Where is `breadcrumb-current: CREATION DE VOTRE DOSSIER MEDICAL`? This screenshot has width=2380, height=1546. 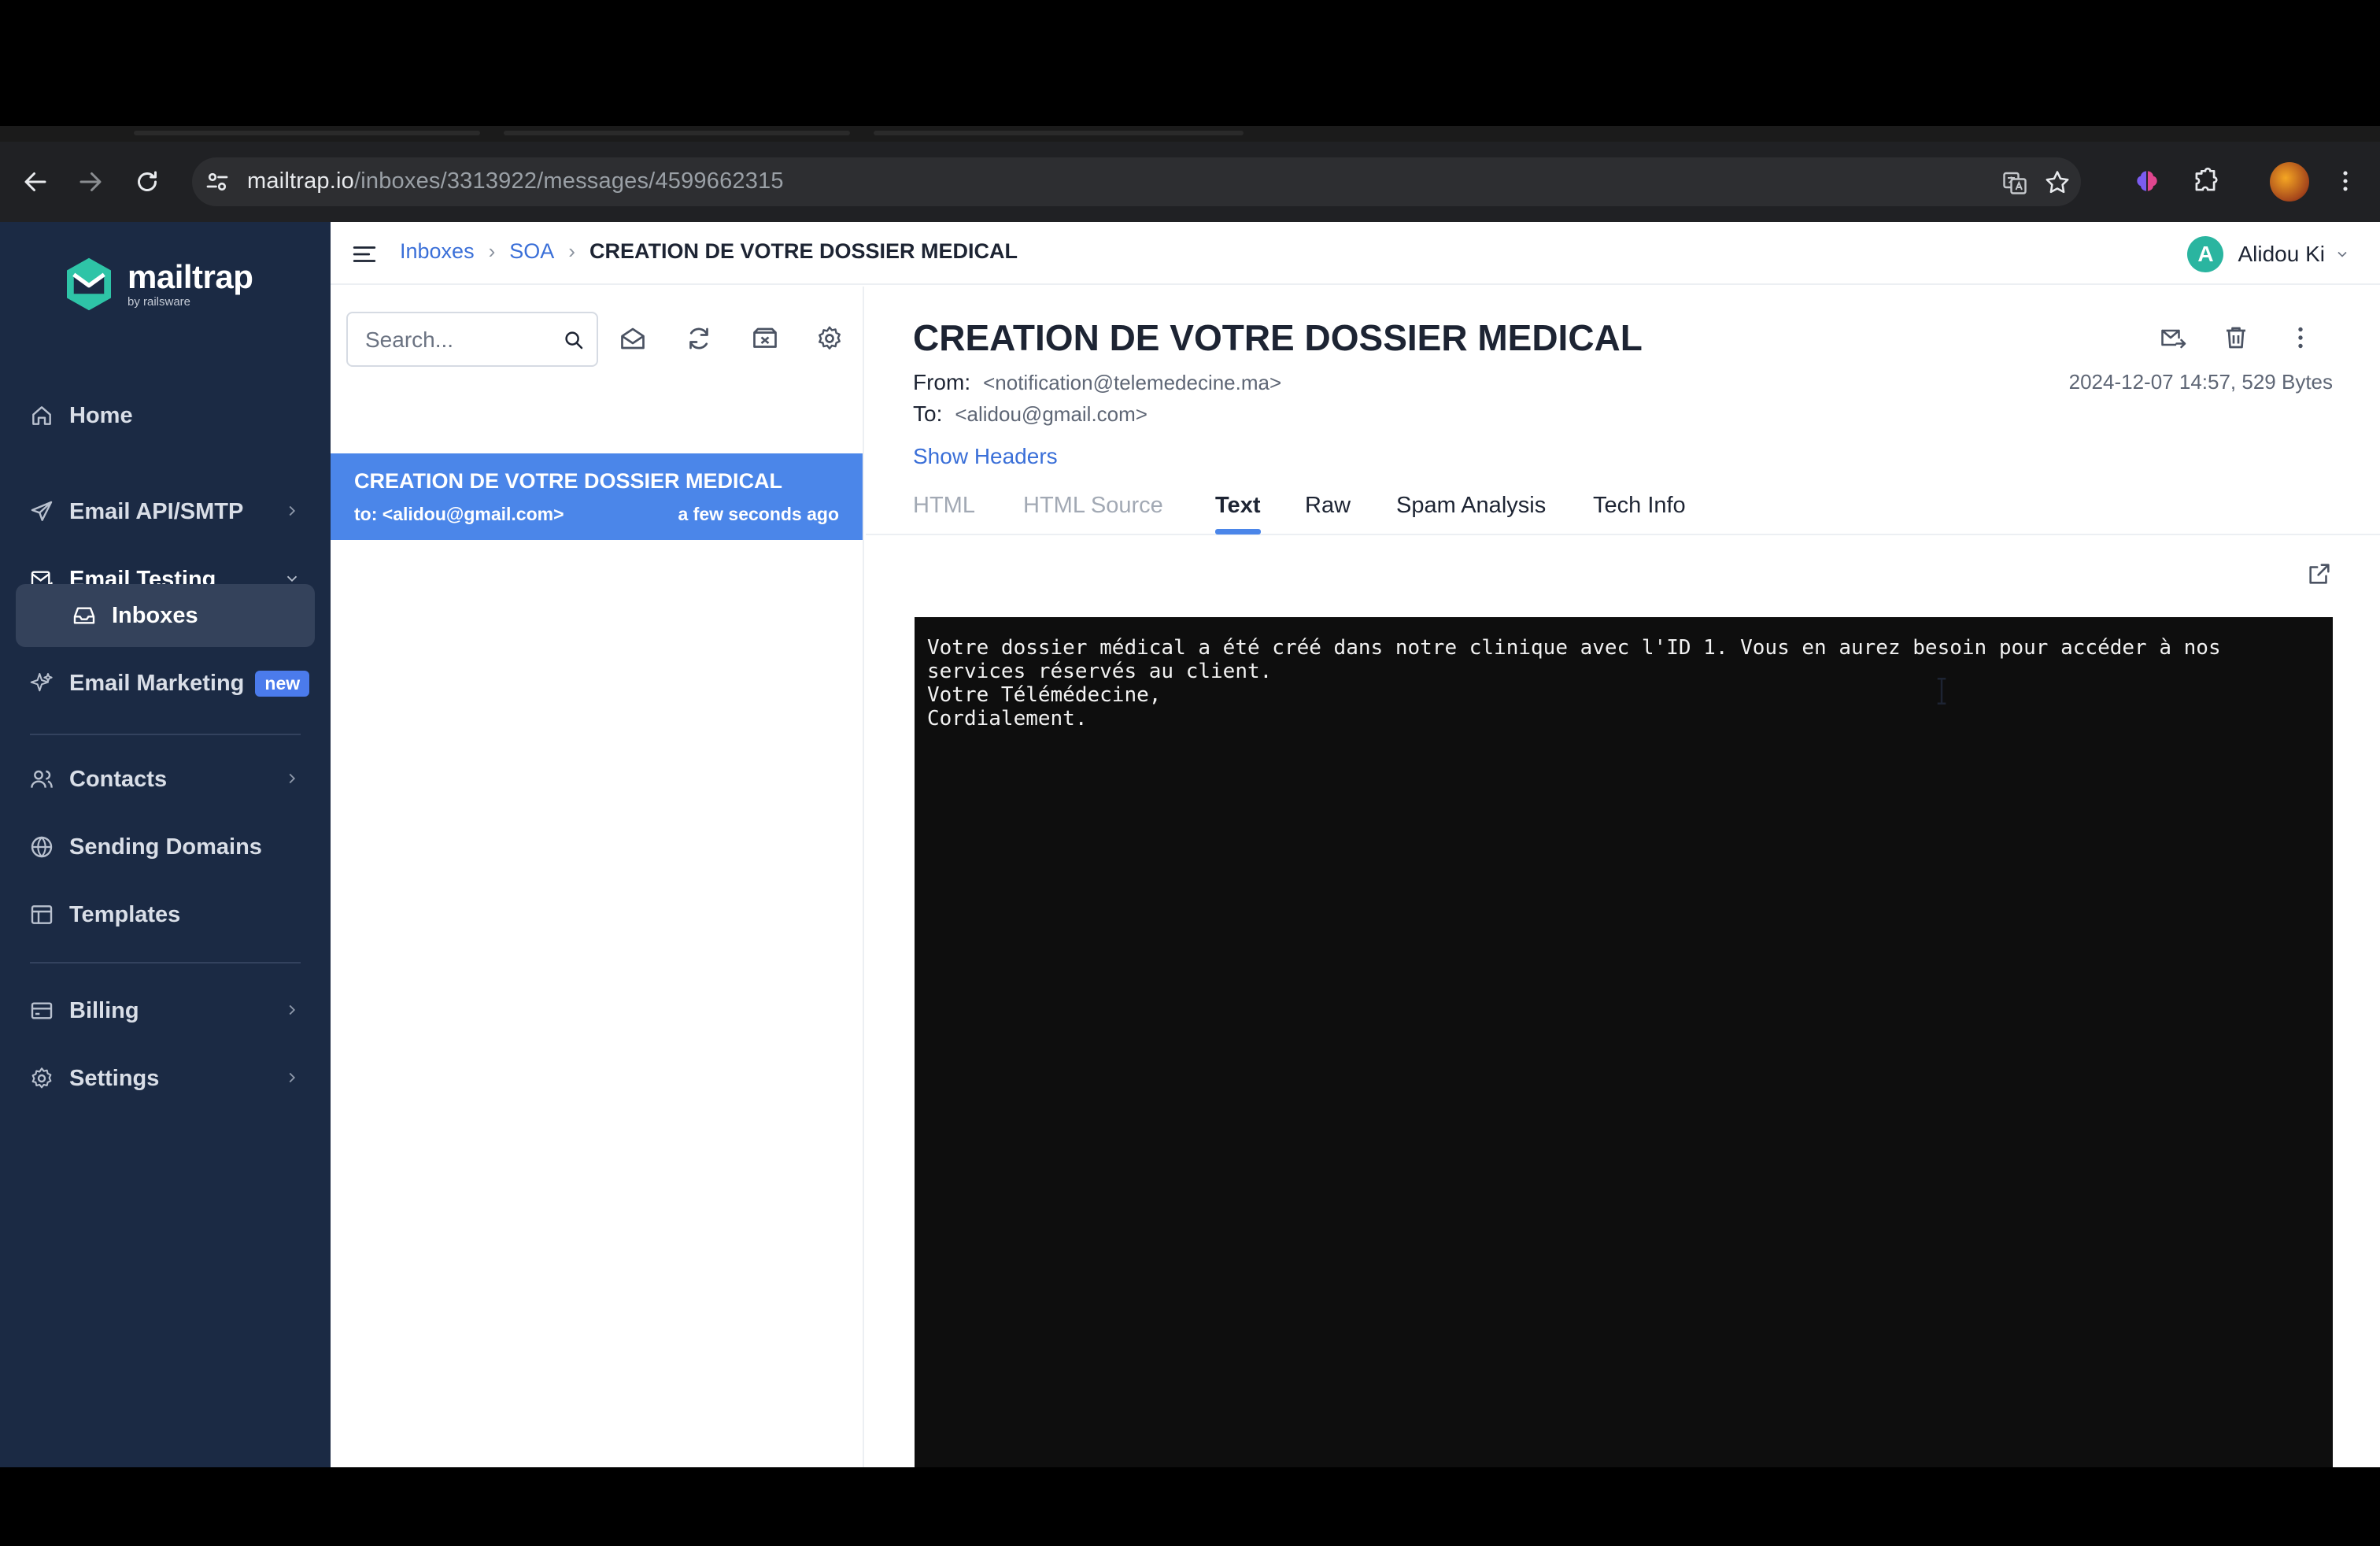 breadcrumb-current: CREATION DE VOTRE DOSSIER MEDICAL is located at coordinates (803, 251).